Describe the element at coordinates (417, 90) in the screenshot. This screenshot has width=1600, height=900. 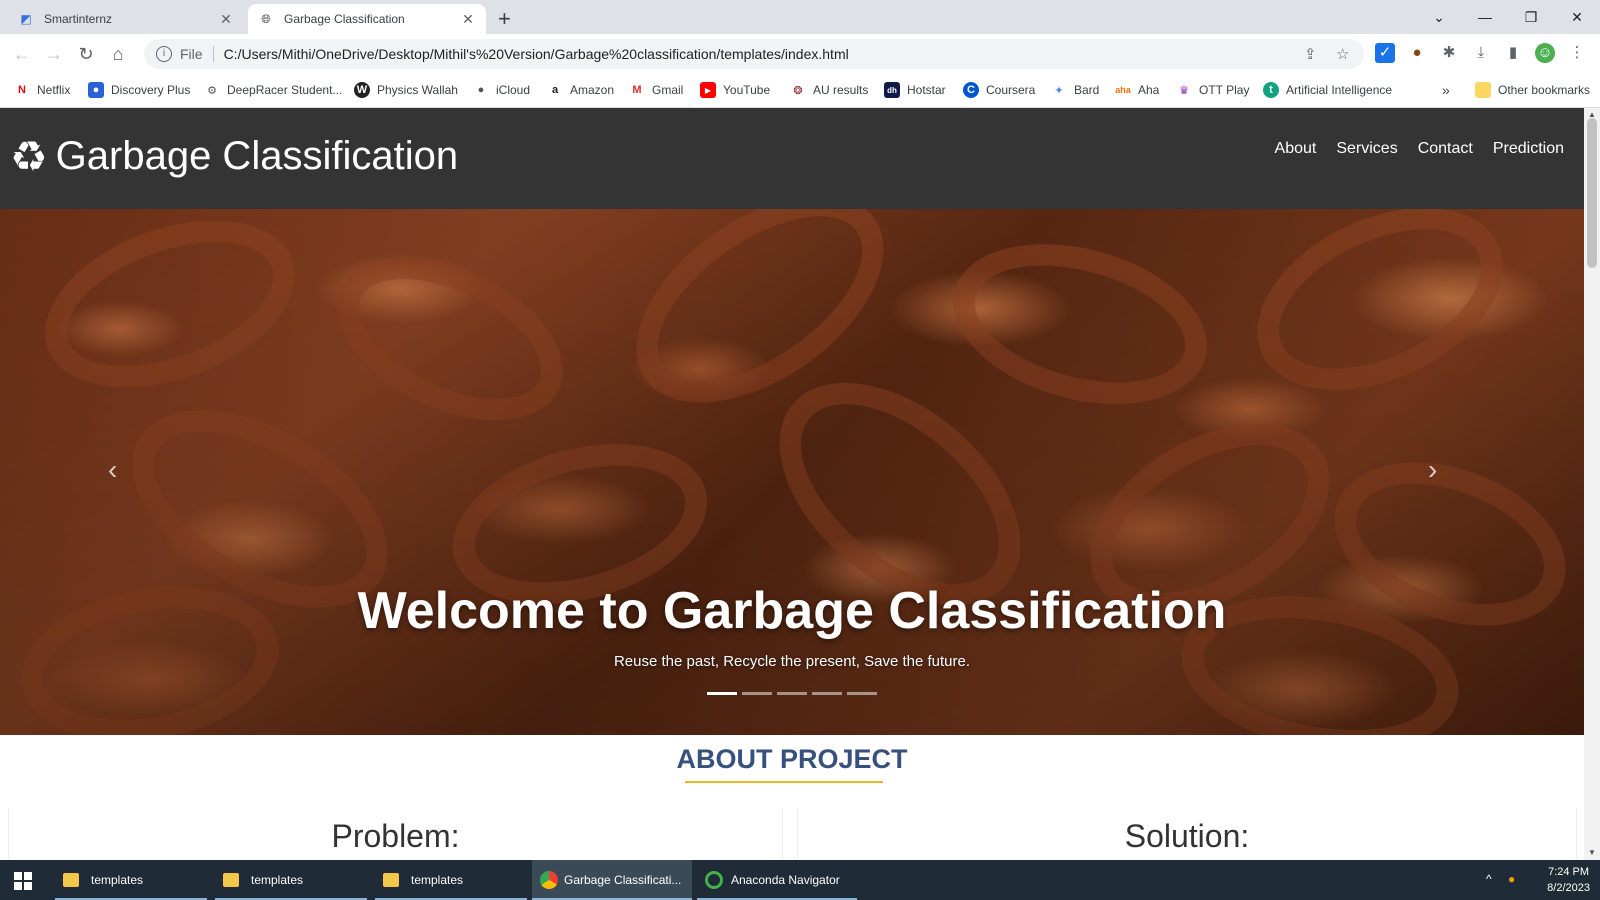
I see `bookmark-label: Physics Wallah` at that location.